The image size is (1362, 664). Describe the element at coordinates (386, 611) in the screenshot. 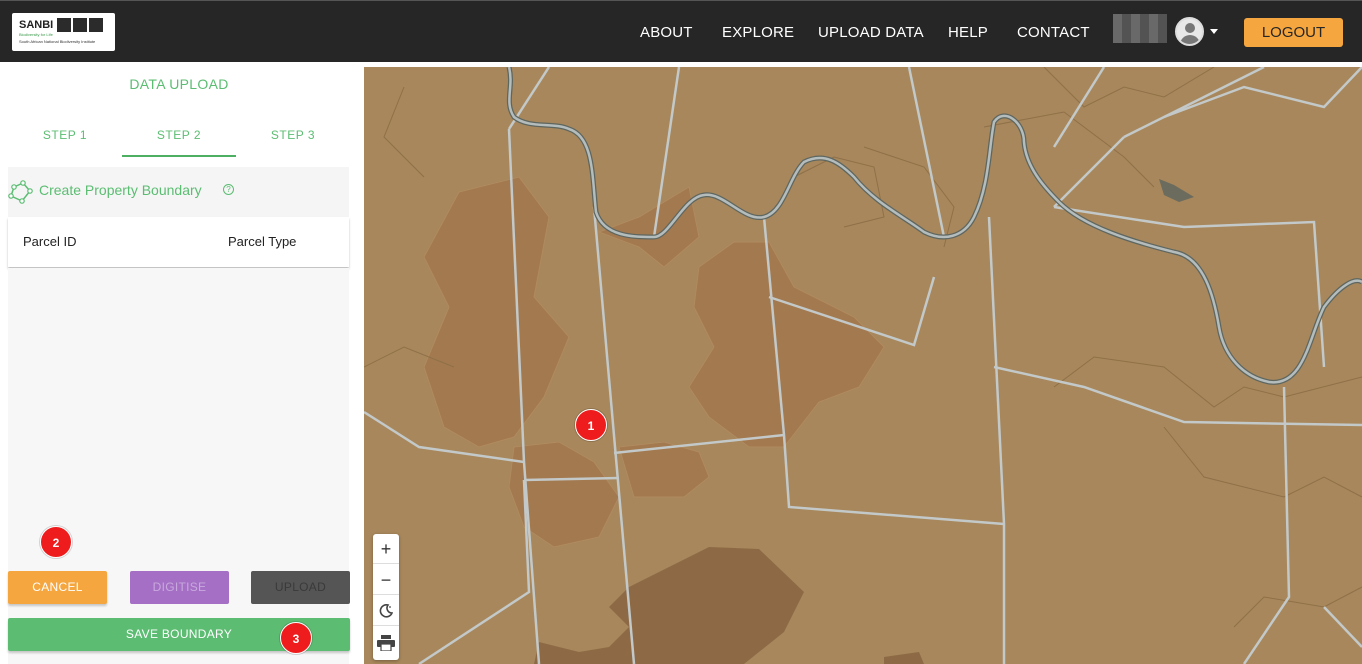

I see `moon-icon` at that location.